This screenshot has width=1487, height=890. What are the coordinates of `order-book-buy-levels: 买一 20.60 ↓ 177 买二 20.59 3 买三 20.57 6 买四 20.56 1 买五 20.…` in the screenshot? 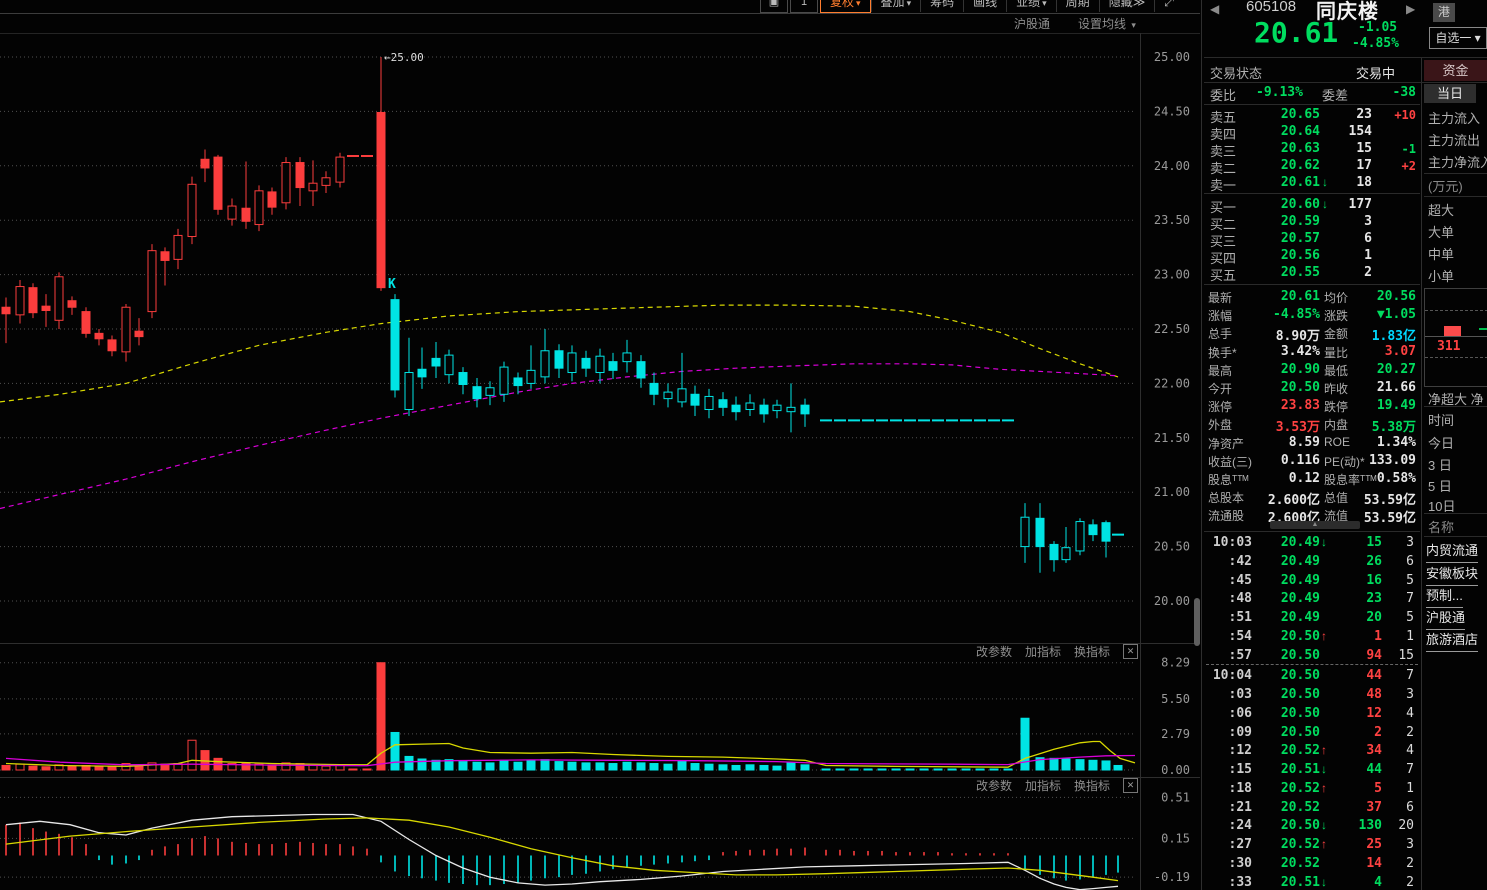 It's located at (1312, 239).